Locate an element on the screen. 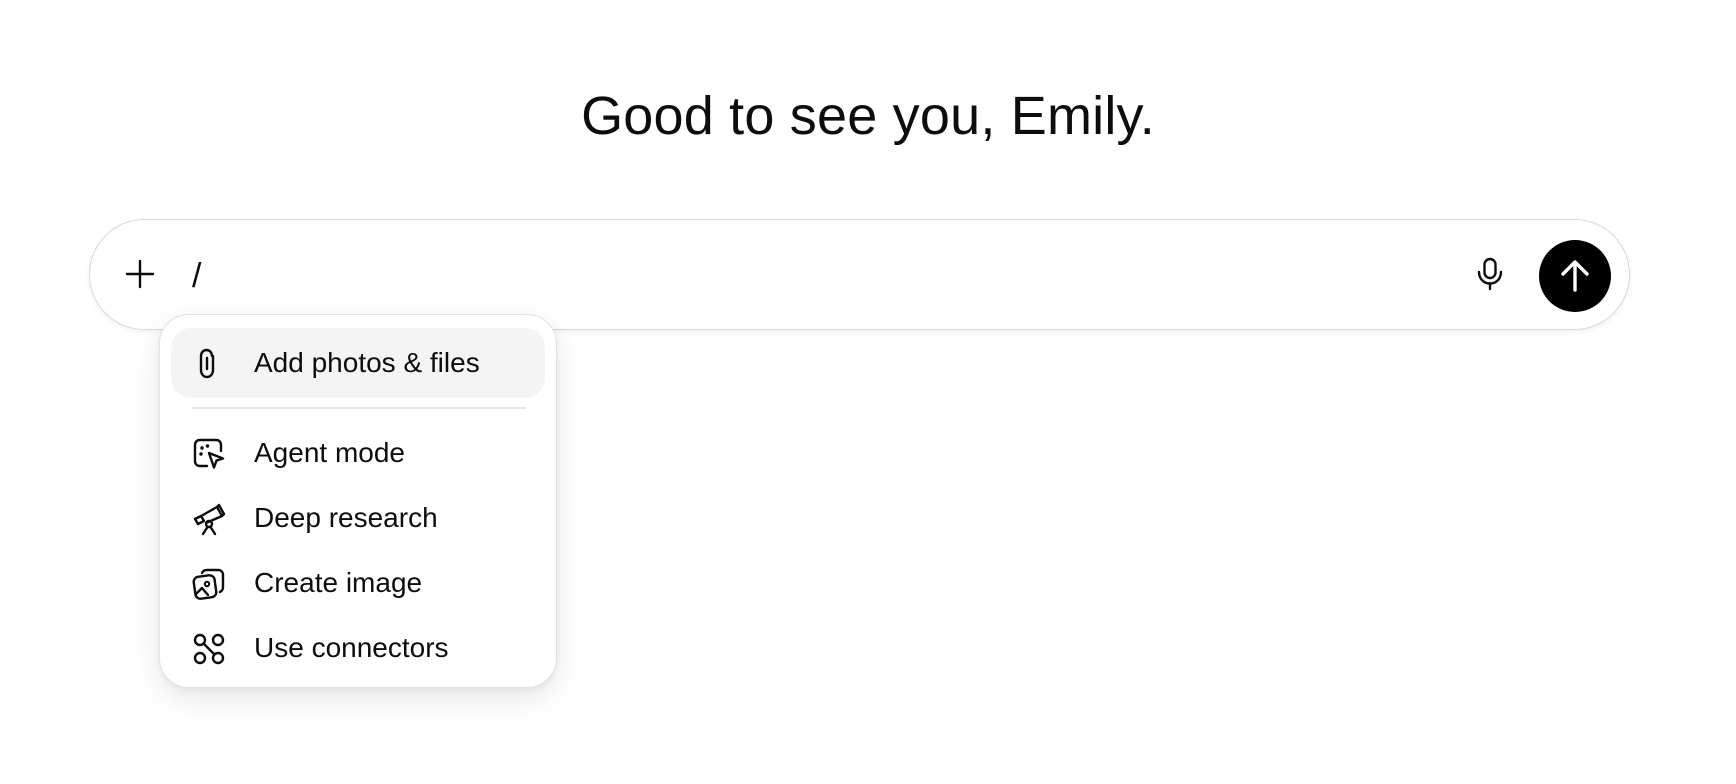 This screenshot has width=1736, height=784. menu-item-label: Add photos & files is located at coordinates (367, 362).